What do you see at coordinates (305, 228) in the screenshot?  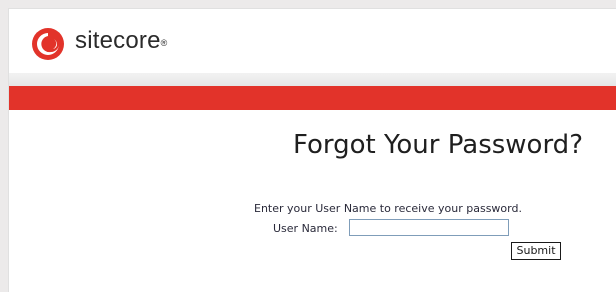 I see `username-label: User Name:` at bounding box center [305, 228].